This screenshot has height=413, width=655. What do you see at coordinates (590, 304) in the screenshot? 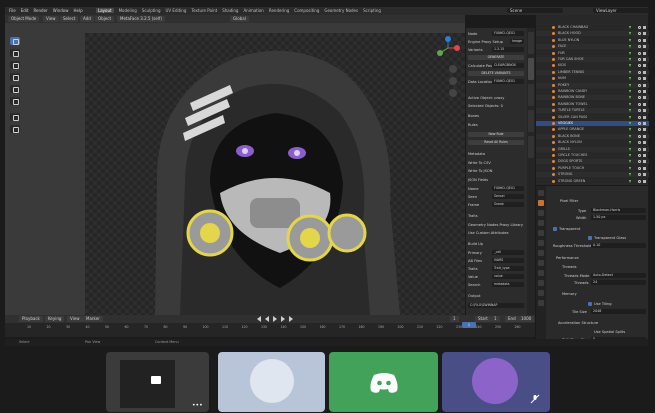
I see `use-tiling-checkbox` at bounding box center [590, 304].